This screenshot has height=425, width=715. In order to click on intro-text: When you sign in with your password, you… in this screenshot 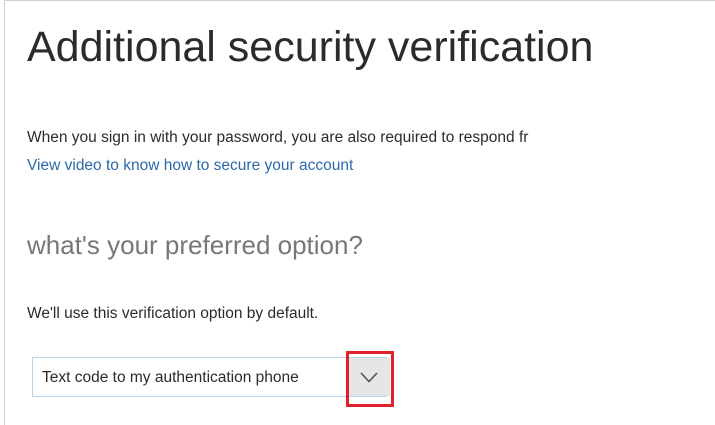, I will do `click(278, 137)`.